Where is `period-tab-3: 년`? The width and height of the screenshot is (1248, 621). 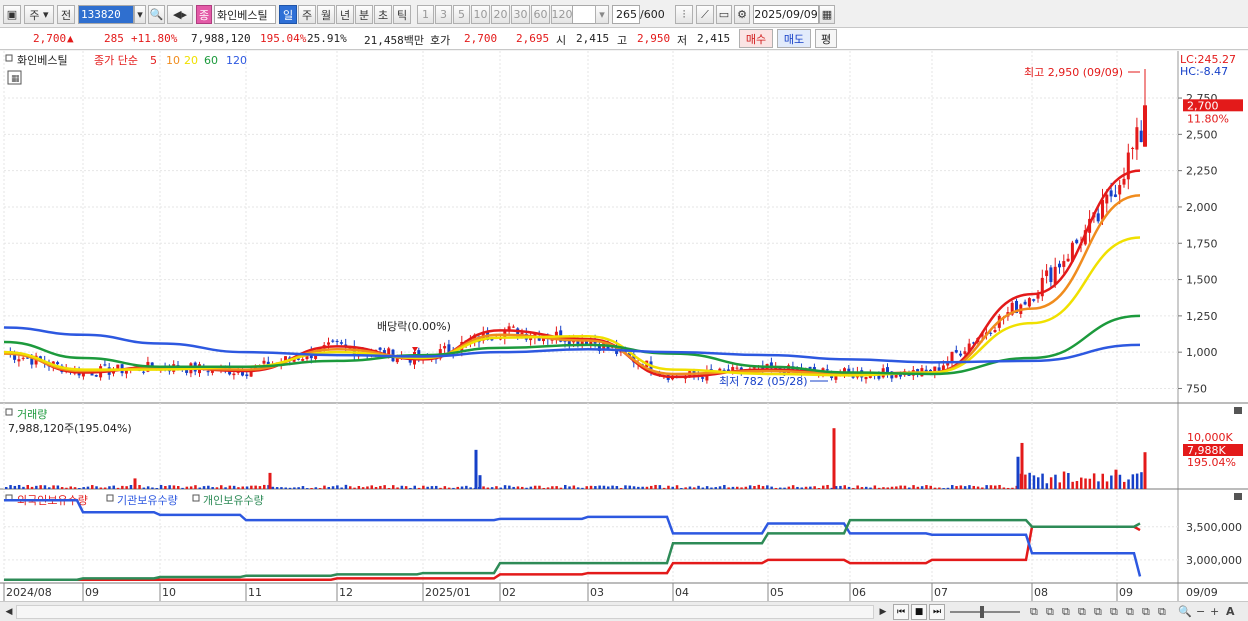 period-tab-3: 년 is located at coordinates (345, 14).